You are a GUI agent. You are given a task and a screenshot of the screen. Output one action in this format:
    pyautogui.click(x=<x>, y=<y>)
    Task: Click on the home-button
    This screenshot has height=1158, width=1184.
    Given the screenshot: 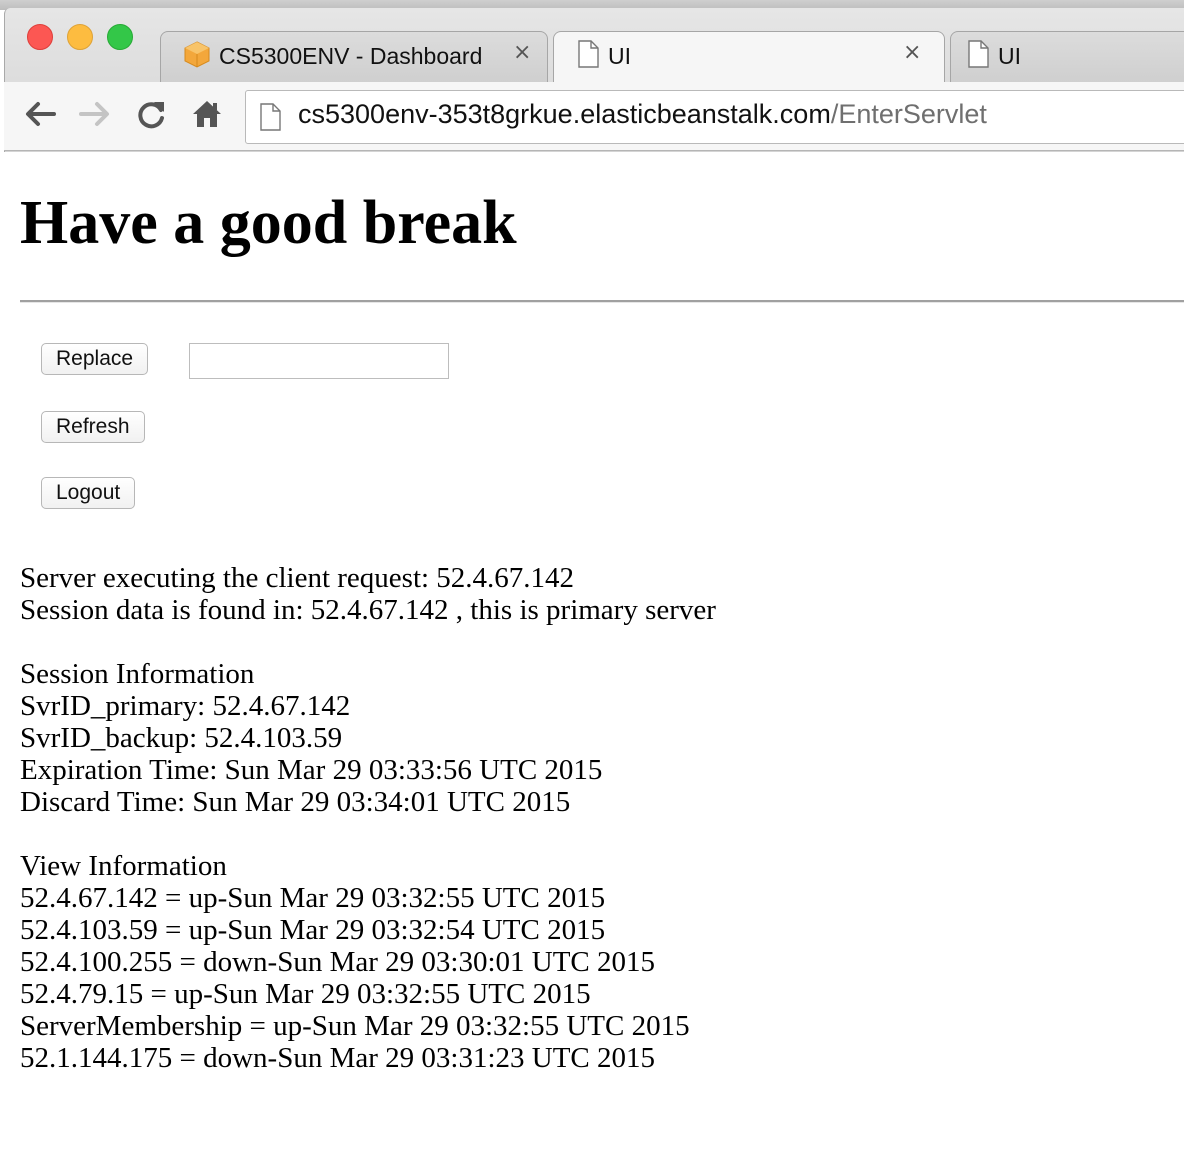 What is the action you would take?
    pyautogui.click(x=207, y=116)
    